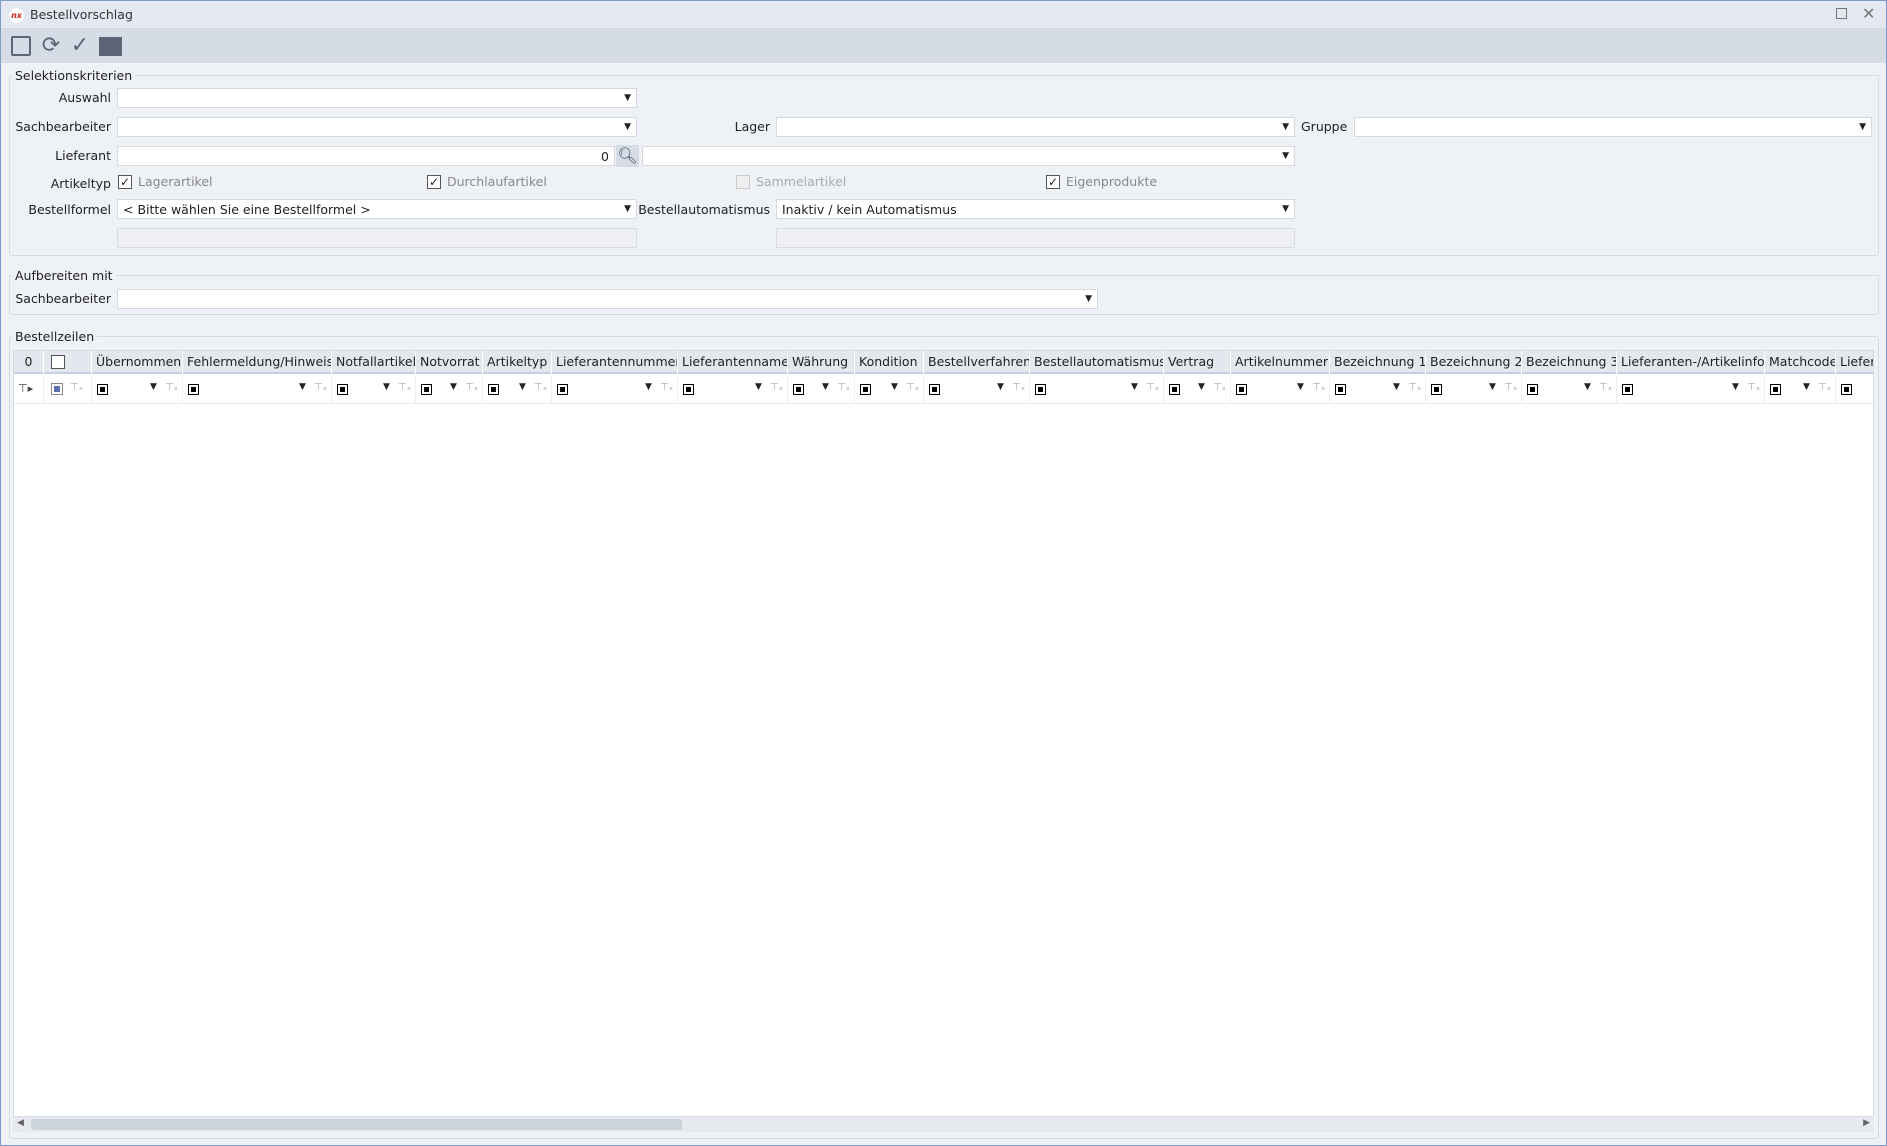 The image size is (1887, 1146). I want to click on column-header: Notvorrat, so click(449, 362).